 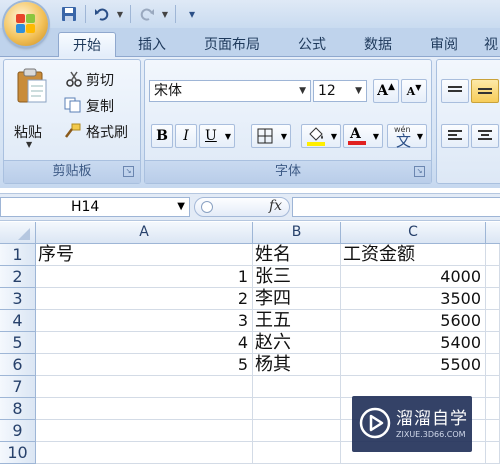 I want to click on cell-a: 2, so click(x=144, y=299).